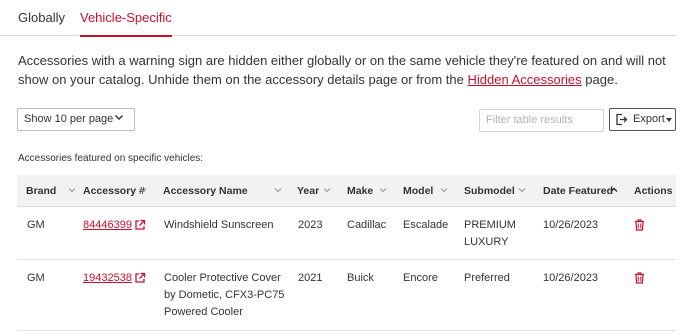 The height and width of the screenshot is (336, 688). Describe the element at coordinates (490, 225) in the screenshot. I see `cell-submodel-line: PREMIUM` at that location.